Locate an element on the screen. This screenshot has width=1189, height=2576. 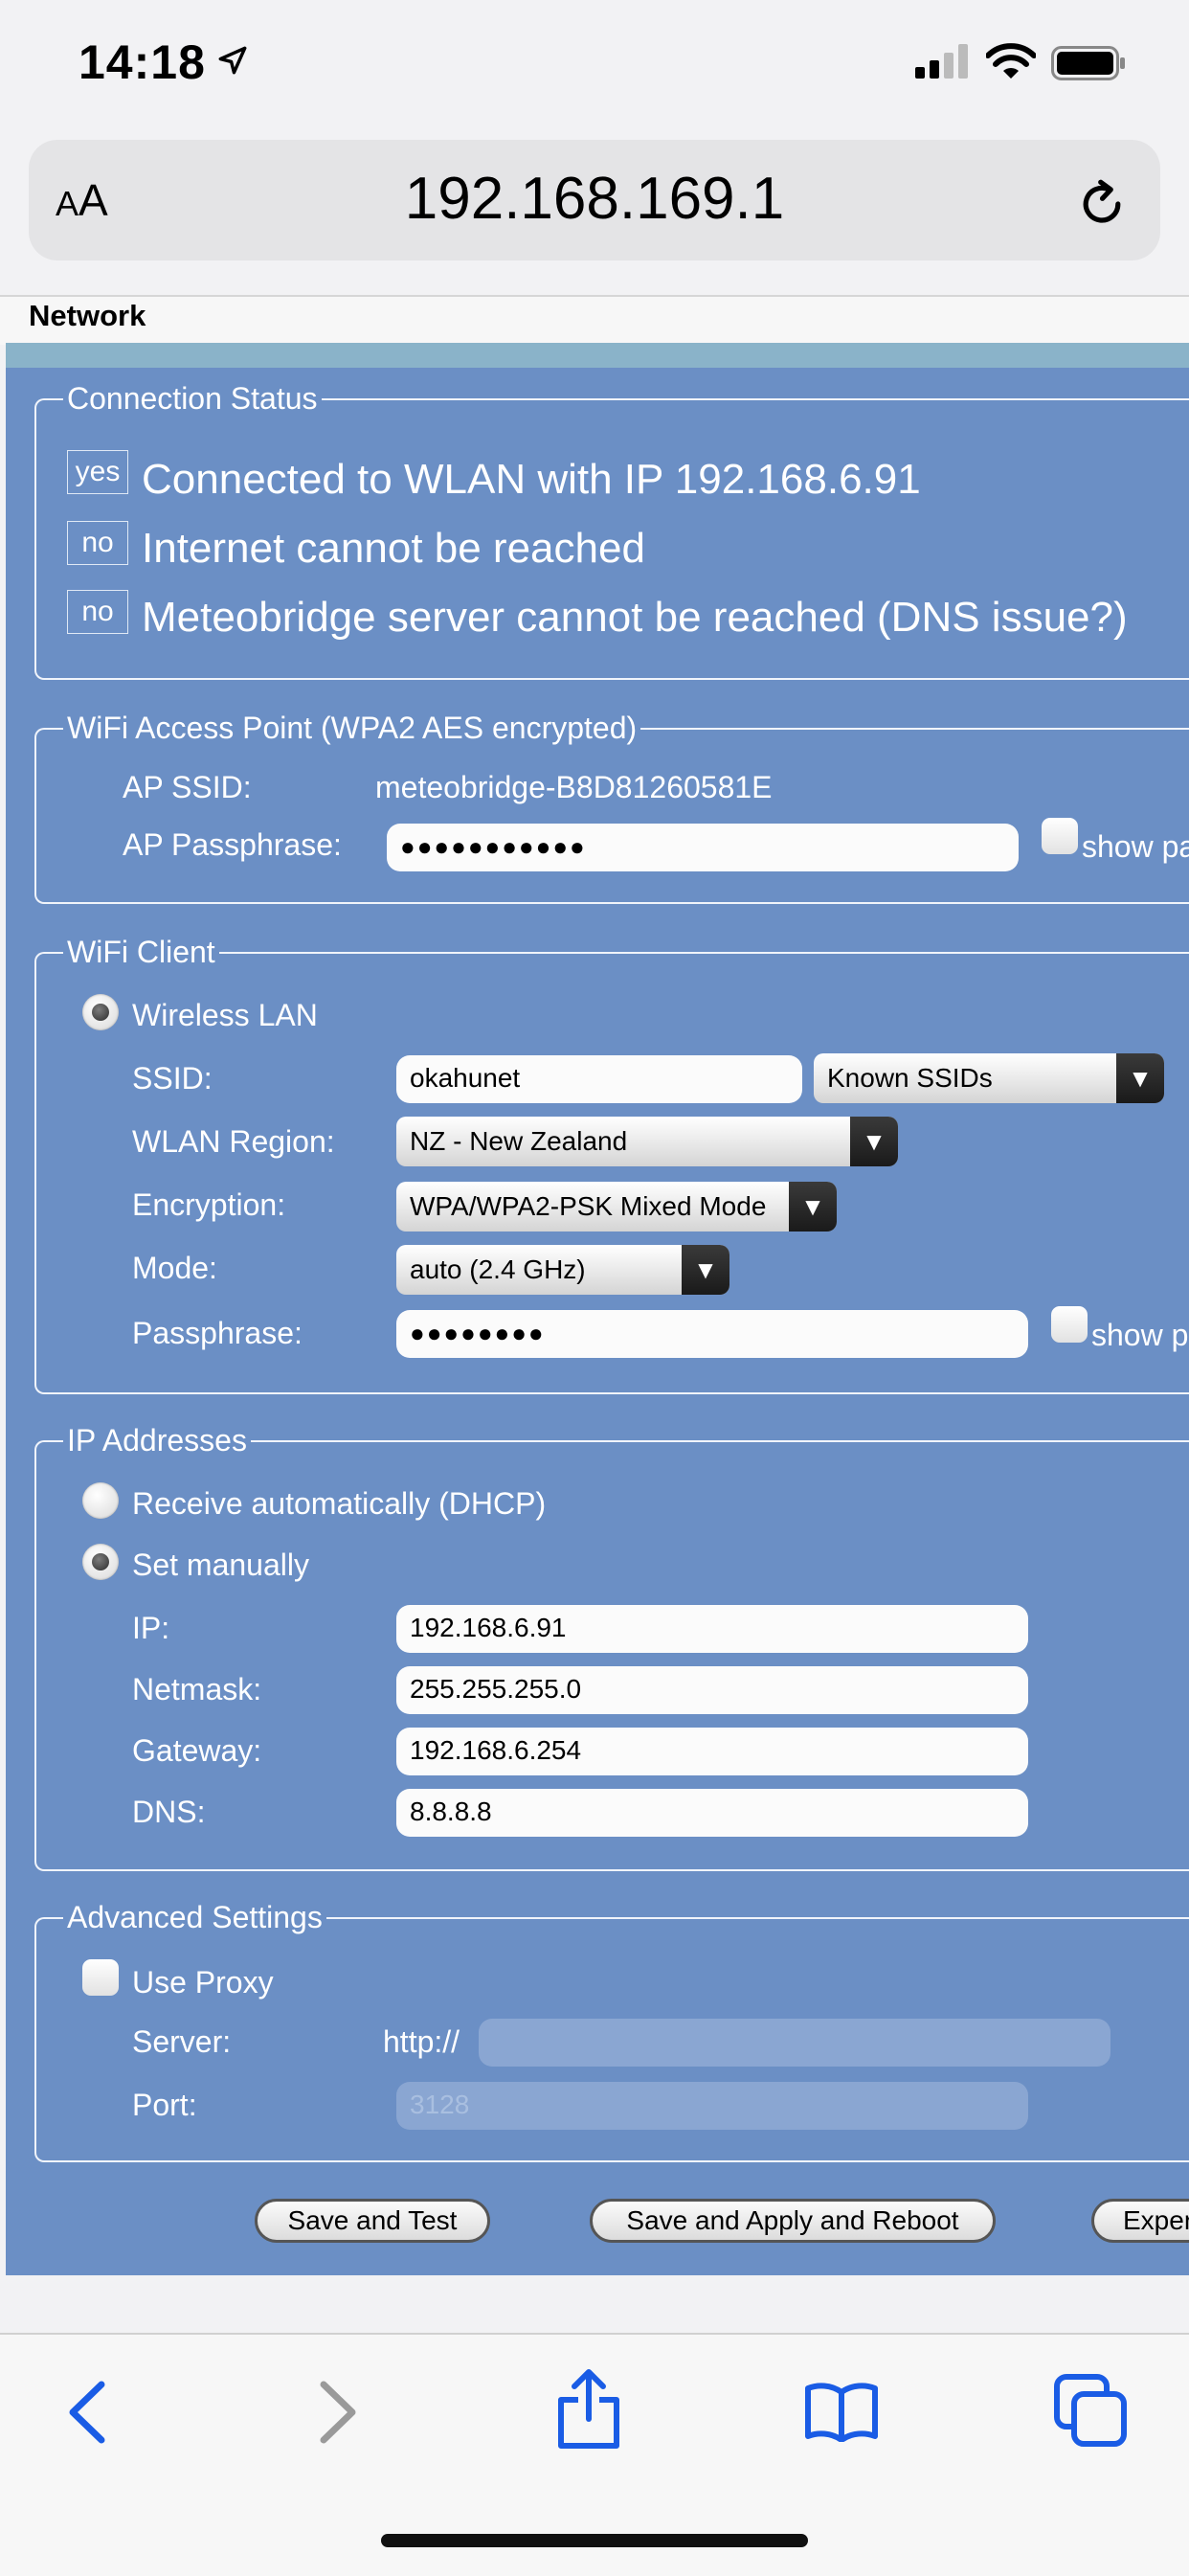
use-proxy-checkbox is located at coordinates (100, 1977).